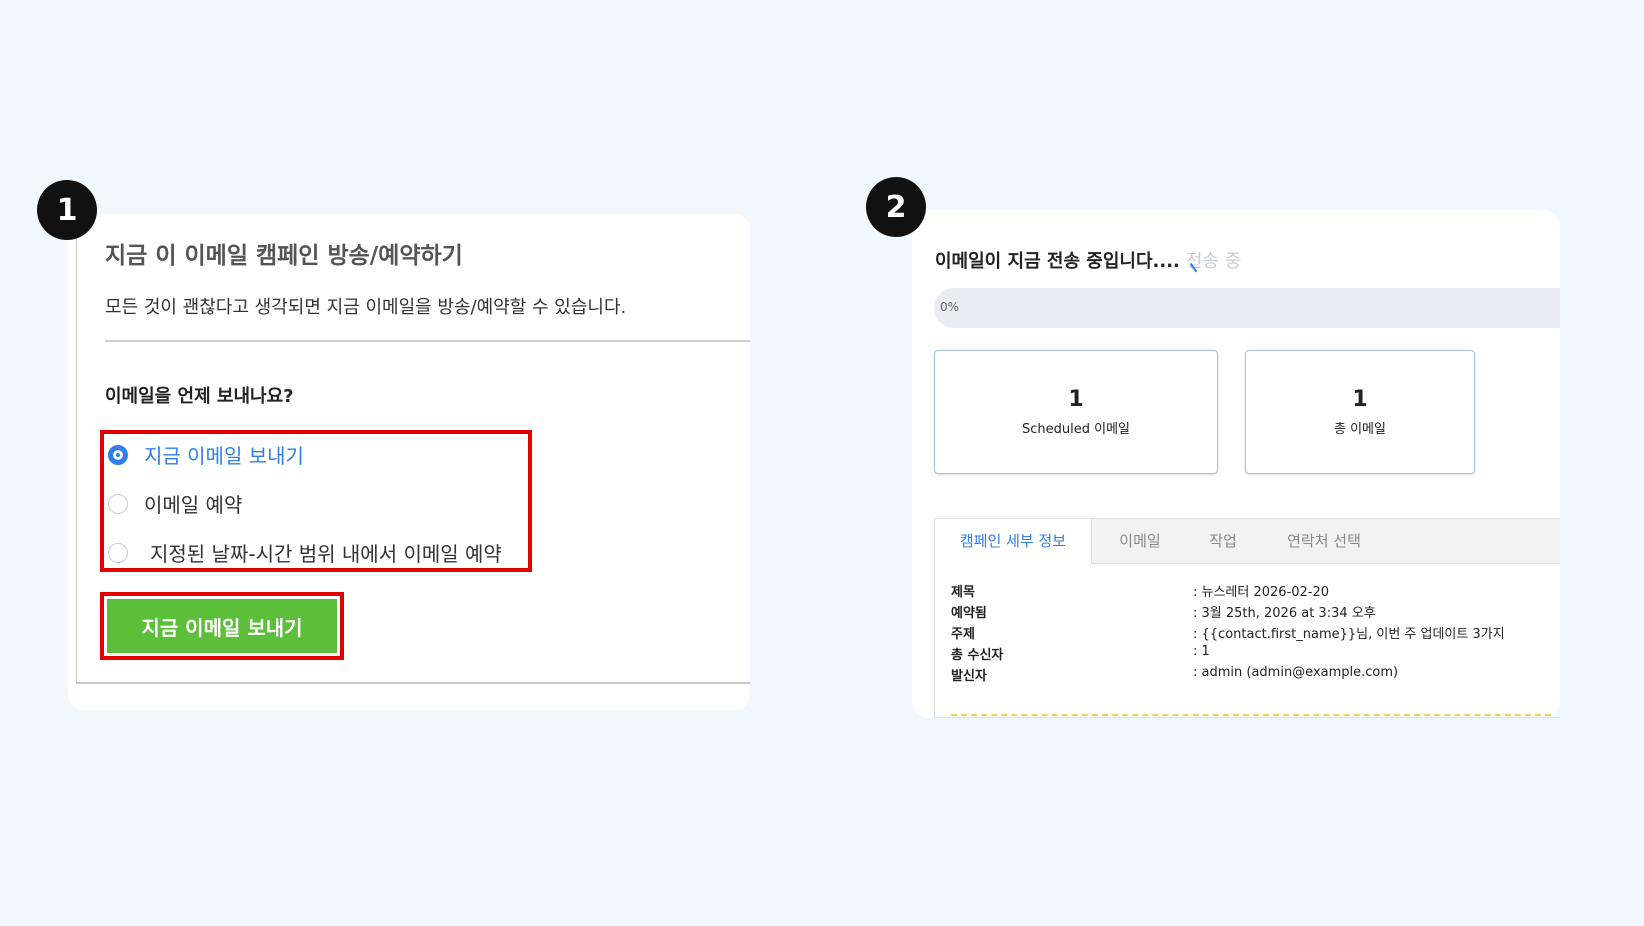  What do you see at coordinates (950, 307) in the screenshot?
I see `progress-label: 0%` at bounding box center [950, 307].